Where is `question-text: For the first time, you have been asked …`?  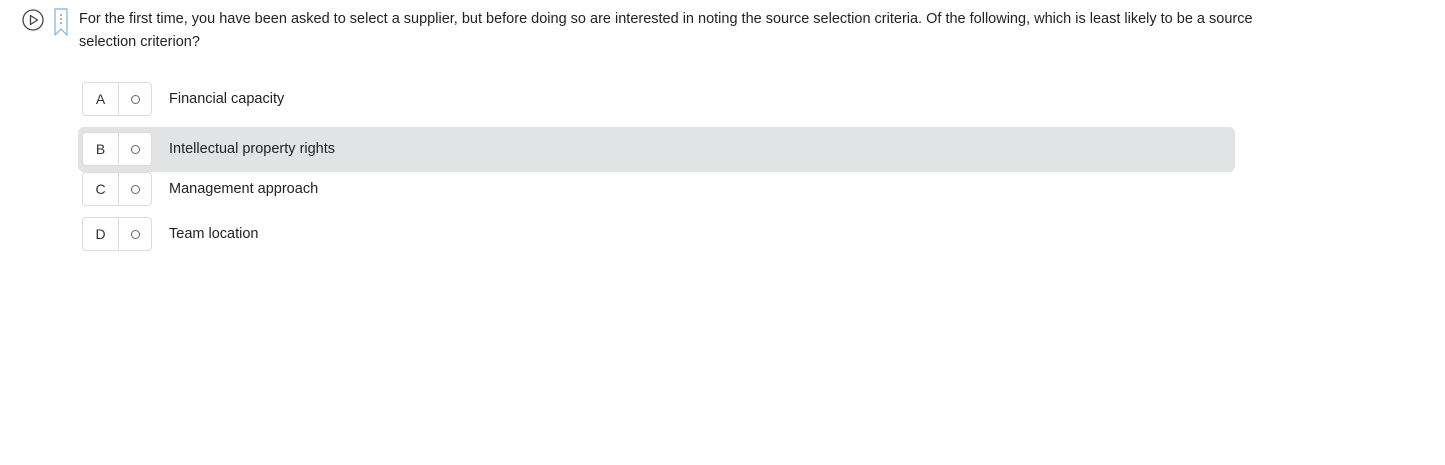
question-text: For the first time, you have been asked … is located at coordinates (666, 30).